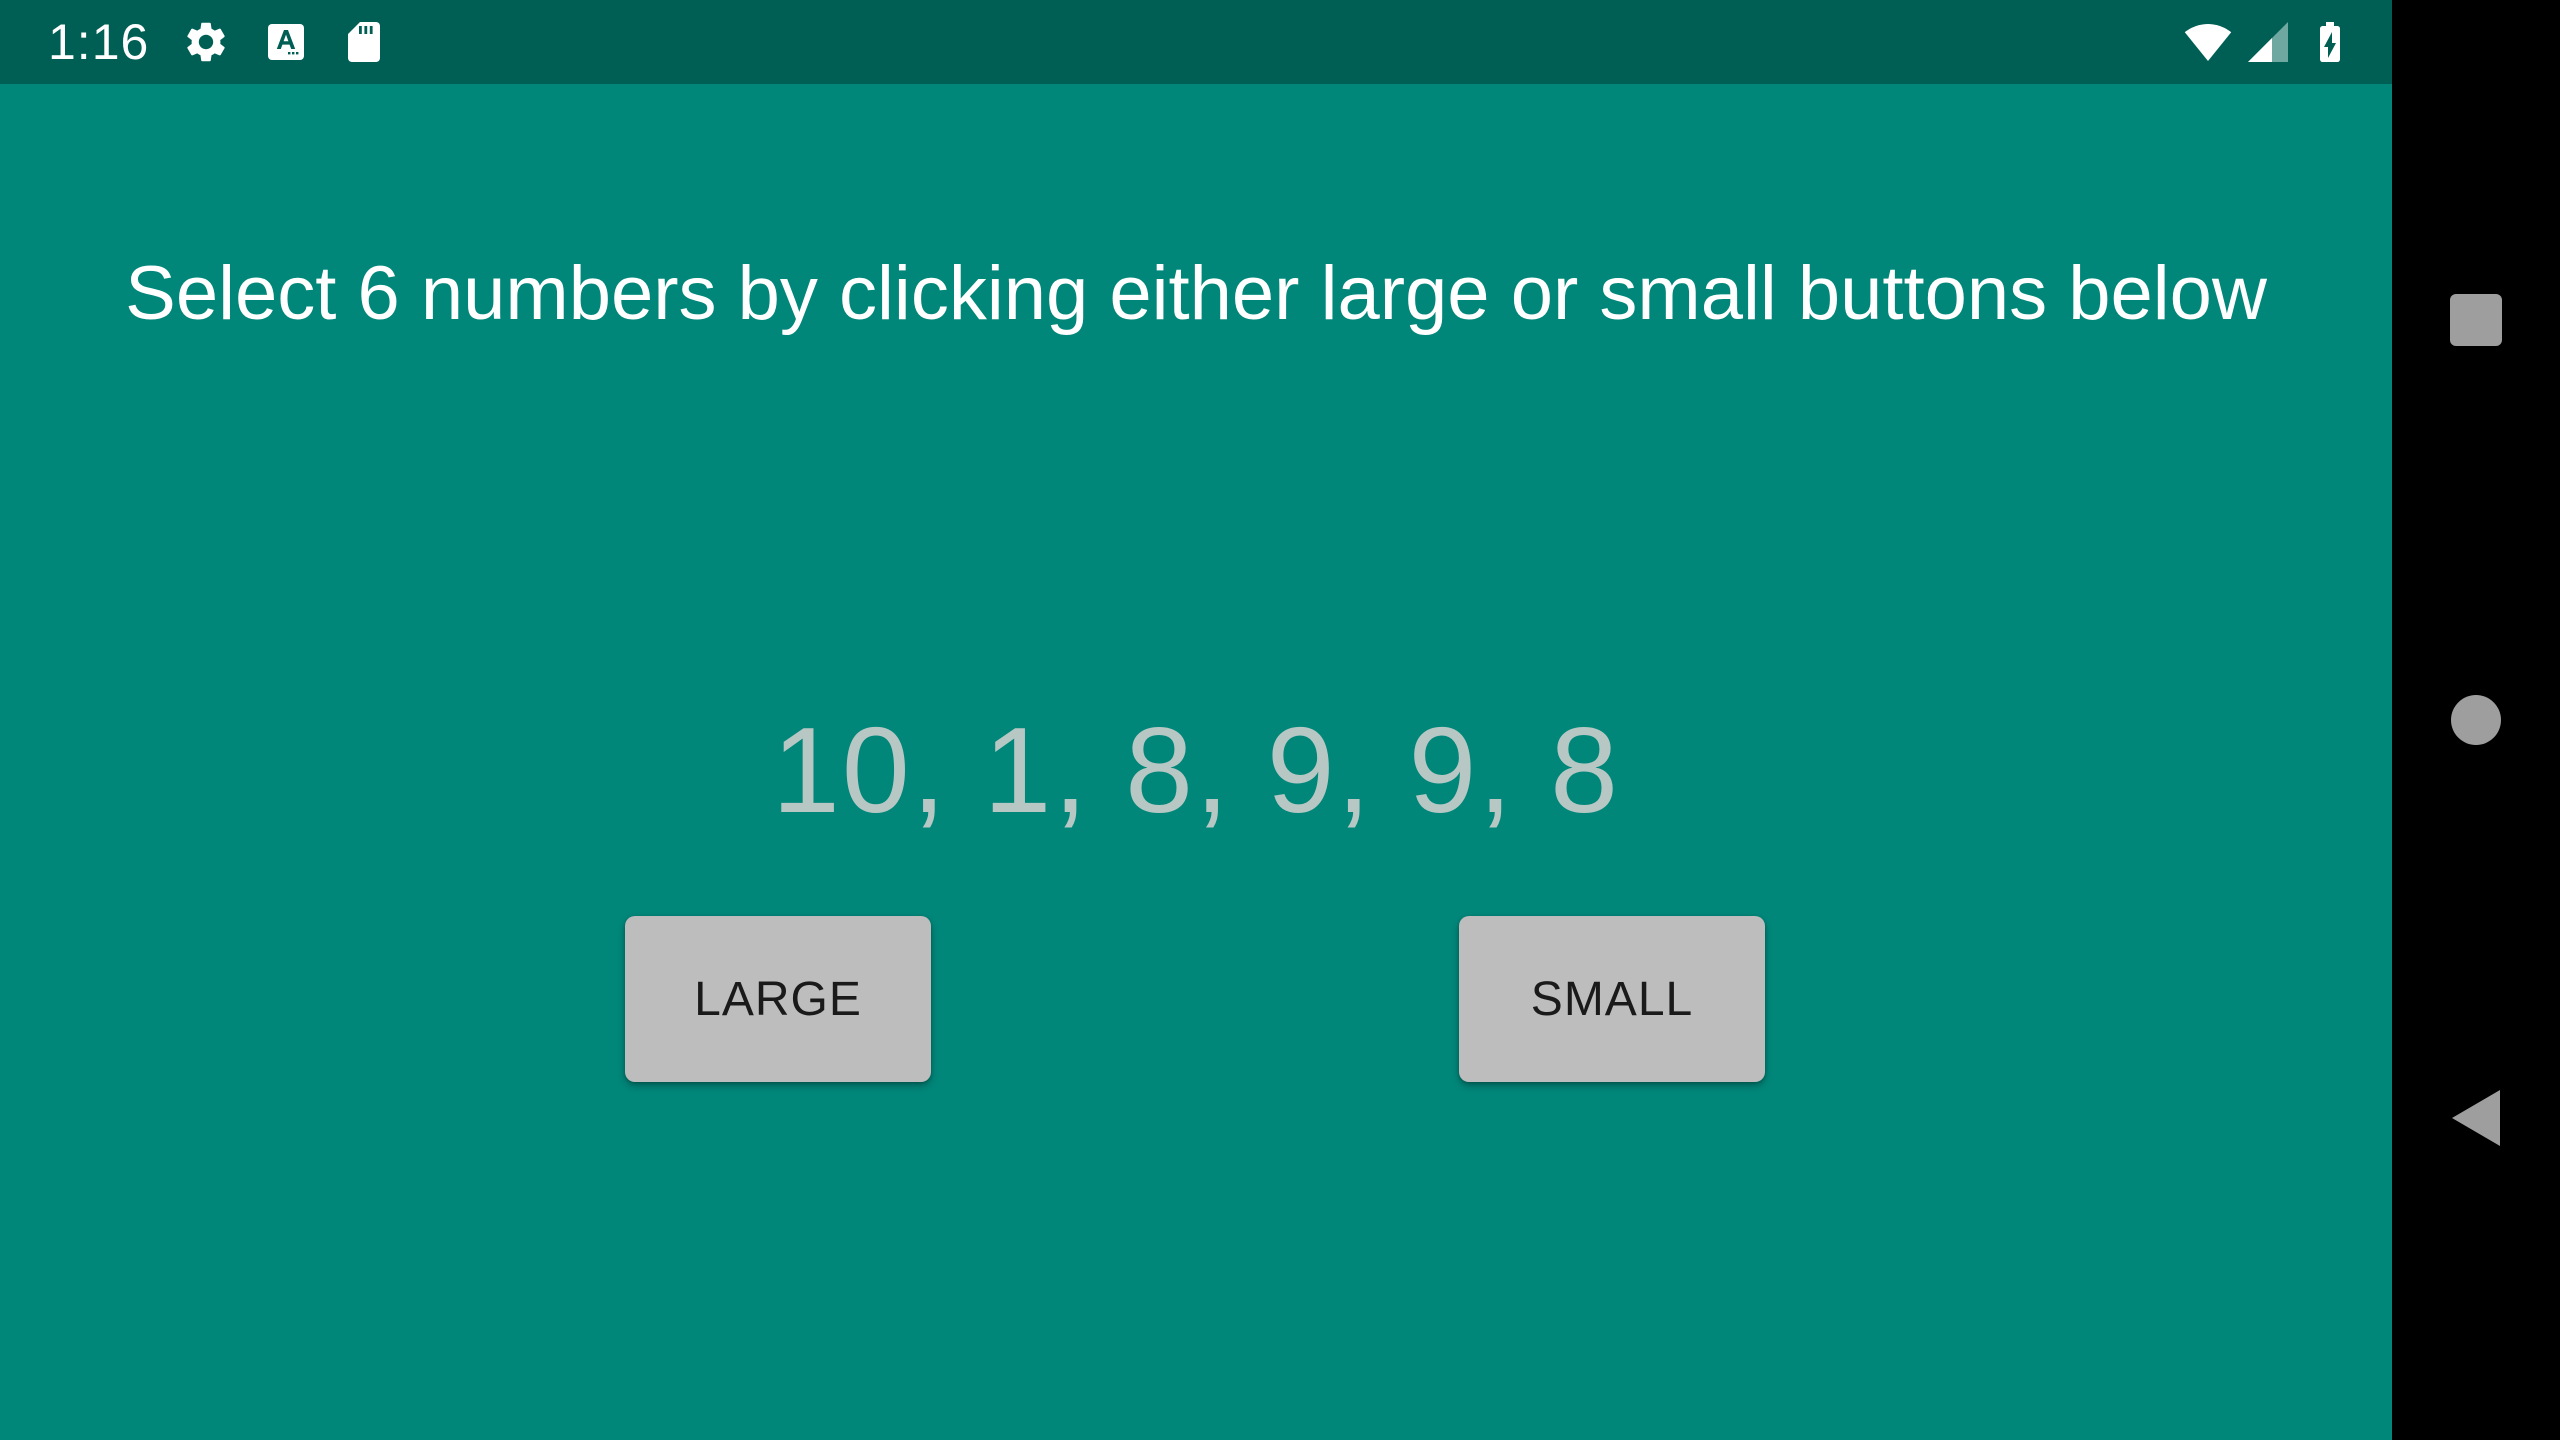 Image resolution: width=2560 pixels, height=1440 pixels. Describe the element at coordinates (778, 999) in the screenshot. I see `large-button: LARGE` at that location.